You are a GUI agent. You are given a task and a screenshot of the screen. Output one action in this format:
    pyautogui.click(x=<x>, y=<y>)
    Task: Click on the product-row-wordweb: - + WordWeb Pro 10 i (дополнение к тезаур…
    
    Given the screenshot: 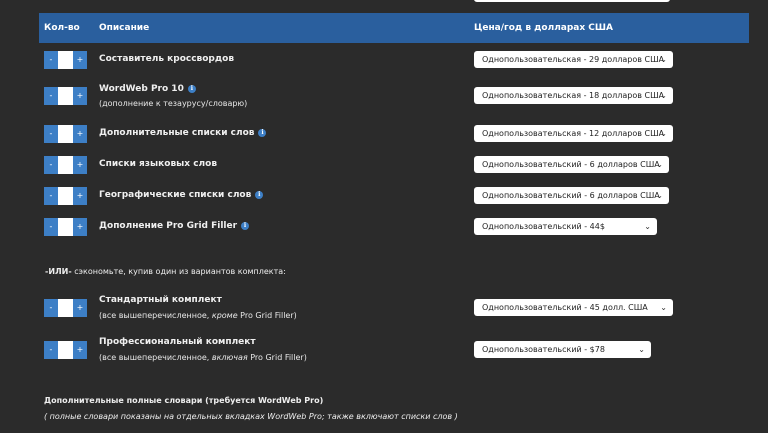 What is the action you would take?
    pyautogui.click(x=394, y=97)
    